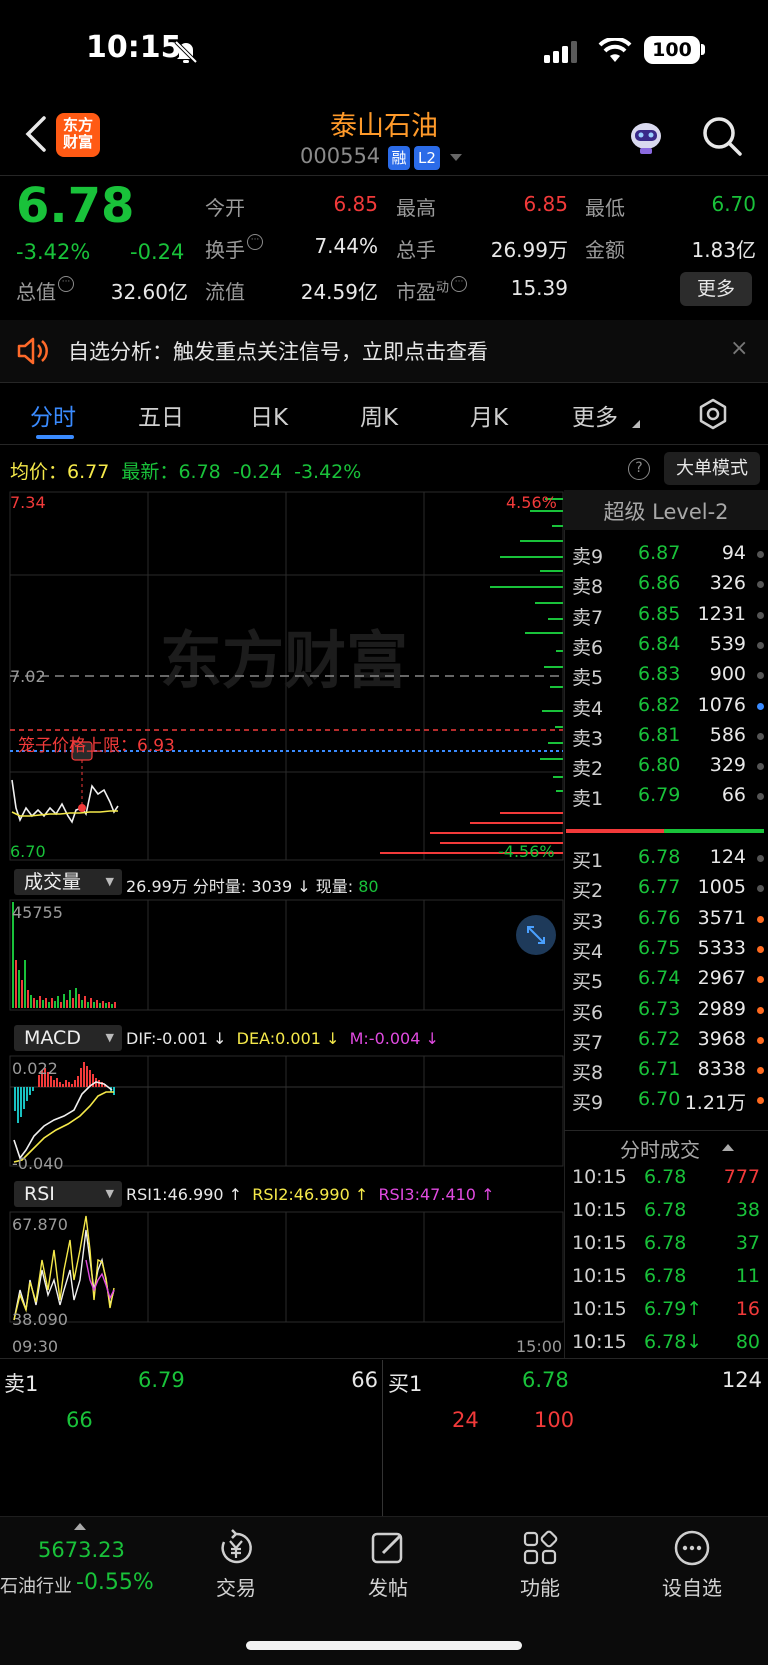  Describe the element at coordinates (668, 1215) in the screenshot. I see `trade-row: 10:15 6.78 38` at that location.